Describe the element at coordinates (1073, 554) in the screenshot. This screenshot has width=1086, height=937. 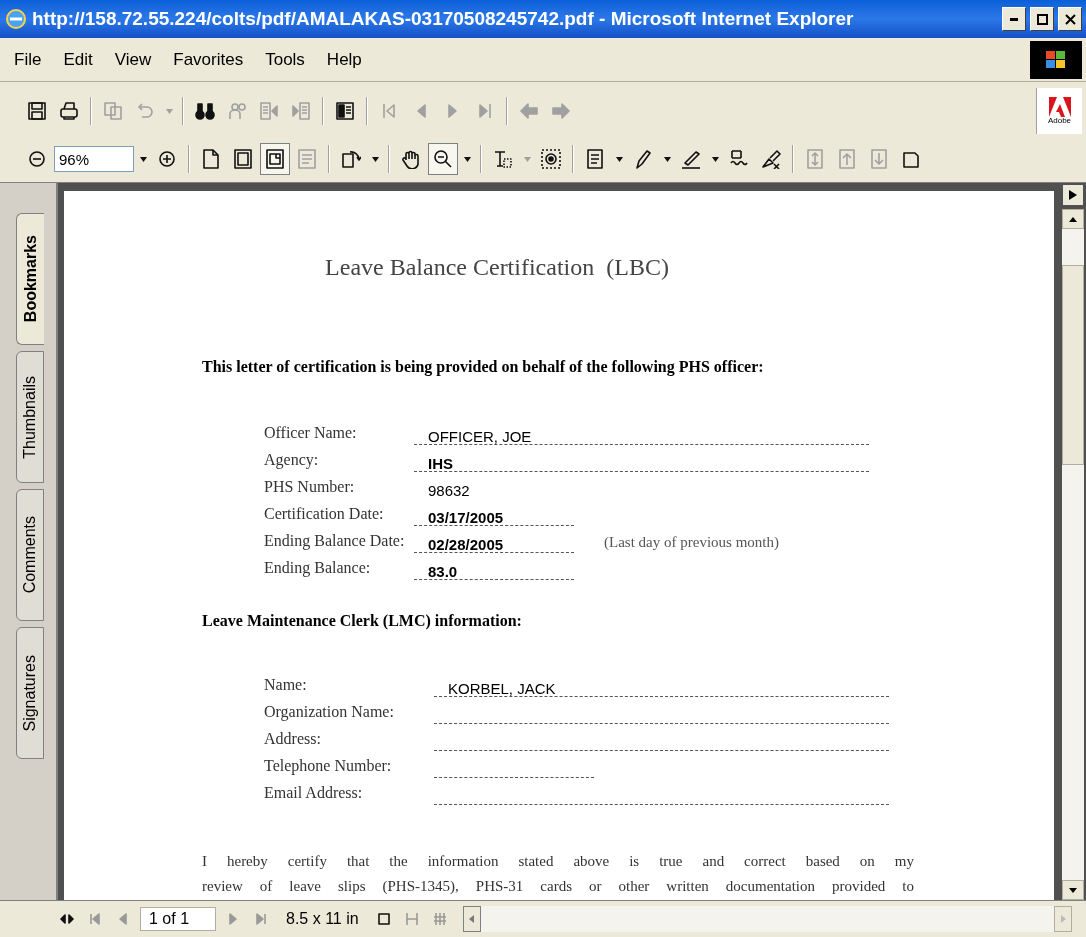
I see `vertical-scrollbar` at that location.